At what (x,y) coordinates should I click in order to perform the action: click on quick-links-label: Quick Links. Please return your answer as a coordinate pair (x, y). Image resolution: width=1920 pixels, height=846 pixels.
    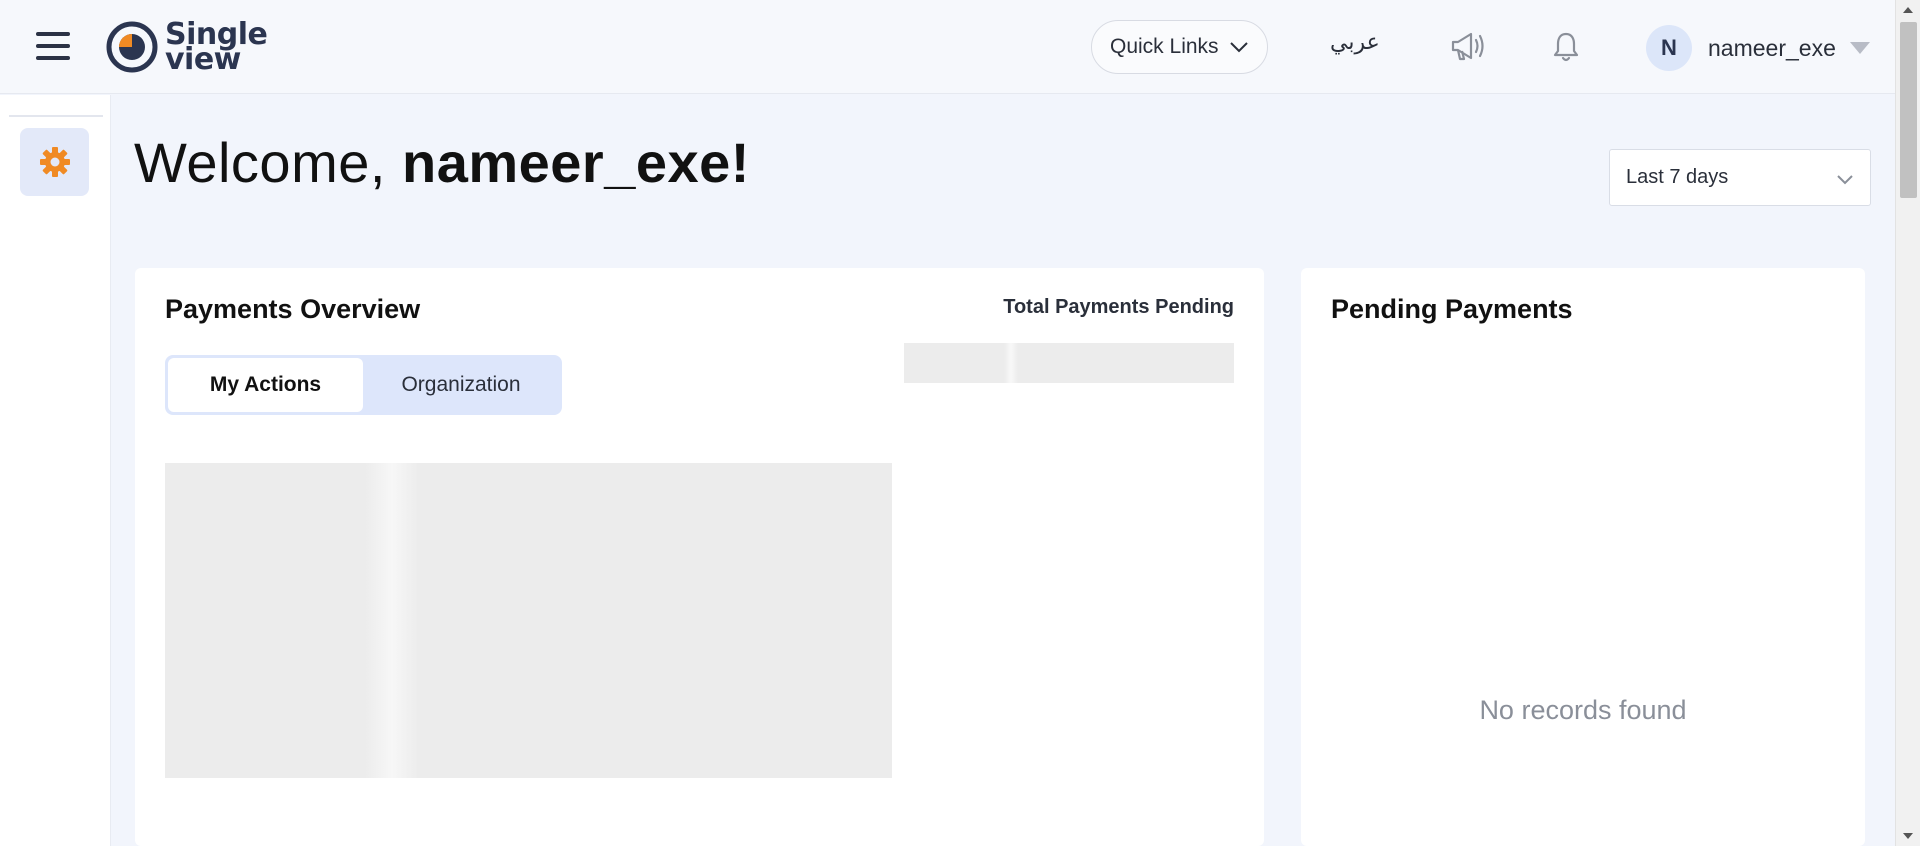
    Looking at the image, I should click on (1164, 46).